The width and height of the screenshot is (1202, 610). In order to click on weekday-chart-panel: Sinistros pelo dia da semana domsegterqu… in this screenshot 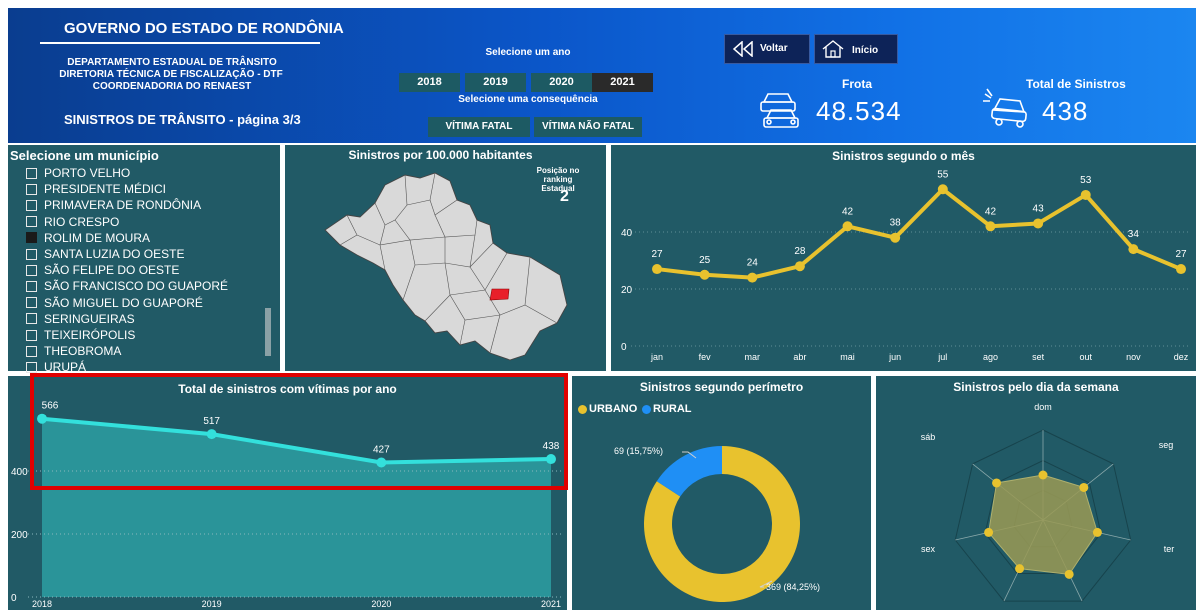, I will do `click(1036, 493)`.